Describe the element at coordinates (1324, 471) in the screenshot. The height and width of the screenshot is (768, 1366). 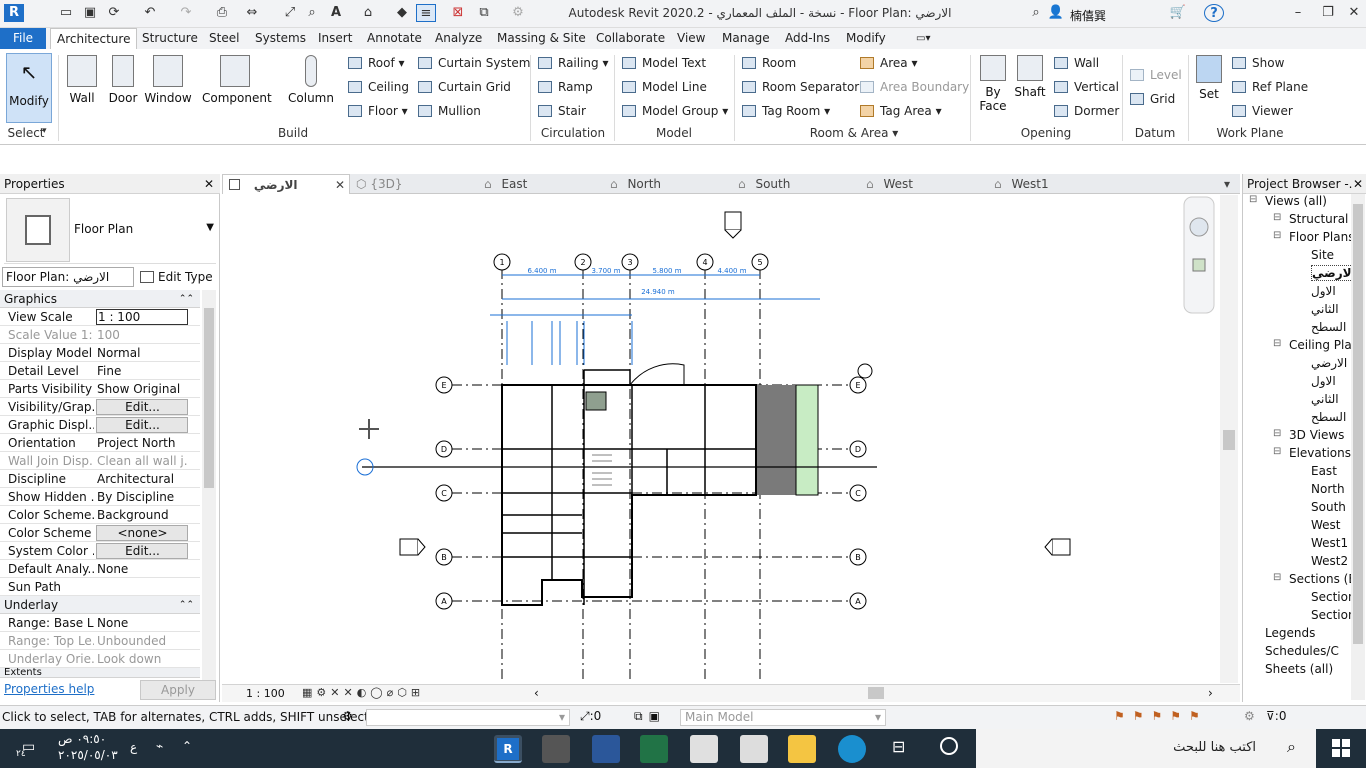
I see `browser-item: East` at that location.